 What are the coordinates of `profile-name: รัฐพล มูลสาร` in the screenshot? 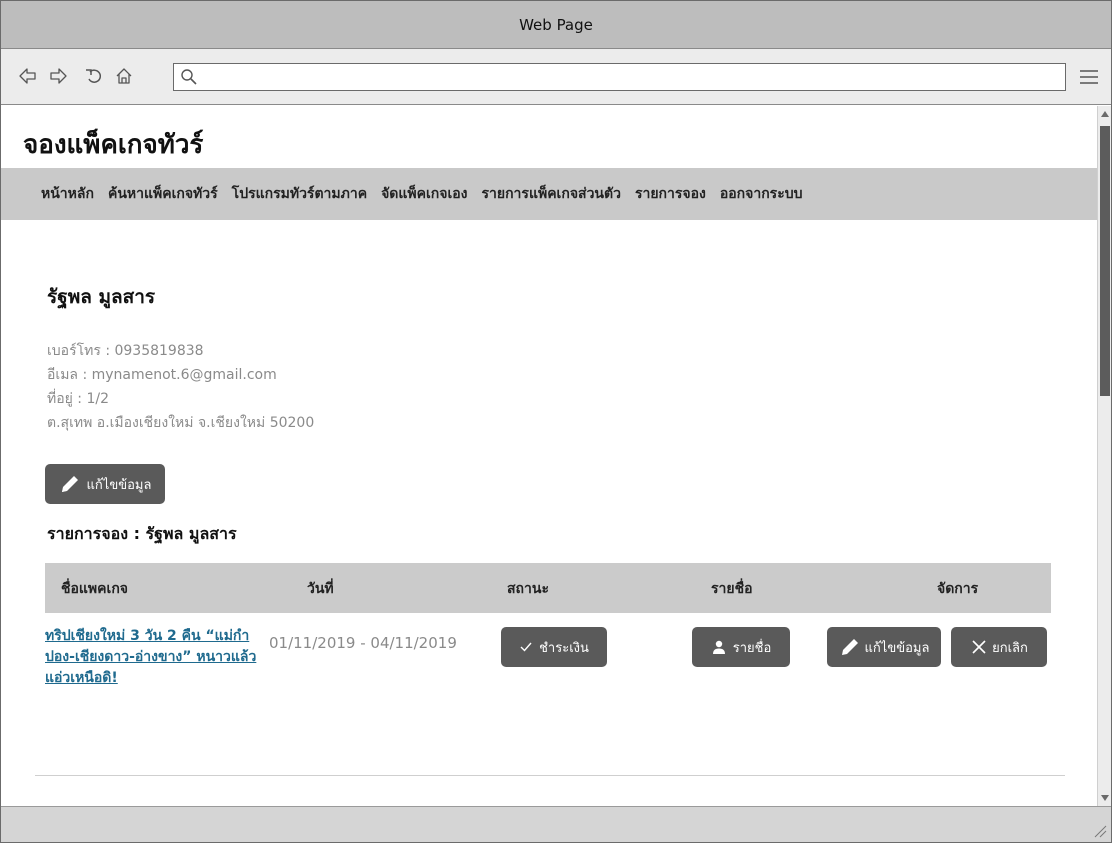 It's located at (101, 297).